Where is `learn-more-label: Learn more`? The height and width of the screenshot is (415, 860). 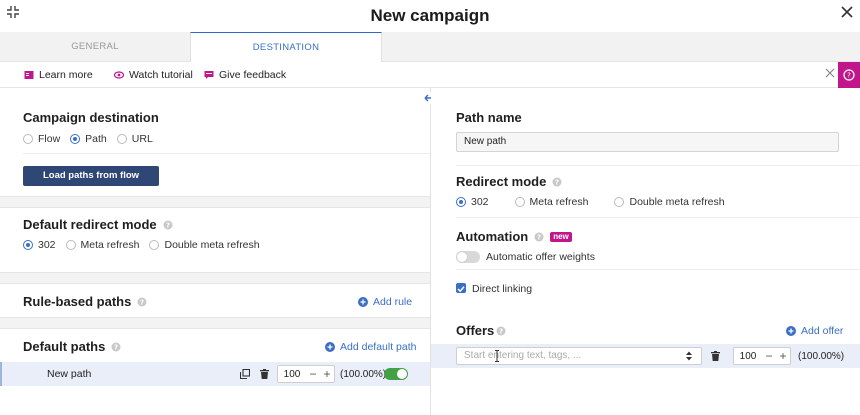
learn-more-label: Learn more is located at coordinates (66, 75).